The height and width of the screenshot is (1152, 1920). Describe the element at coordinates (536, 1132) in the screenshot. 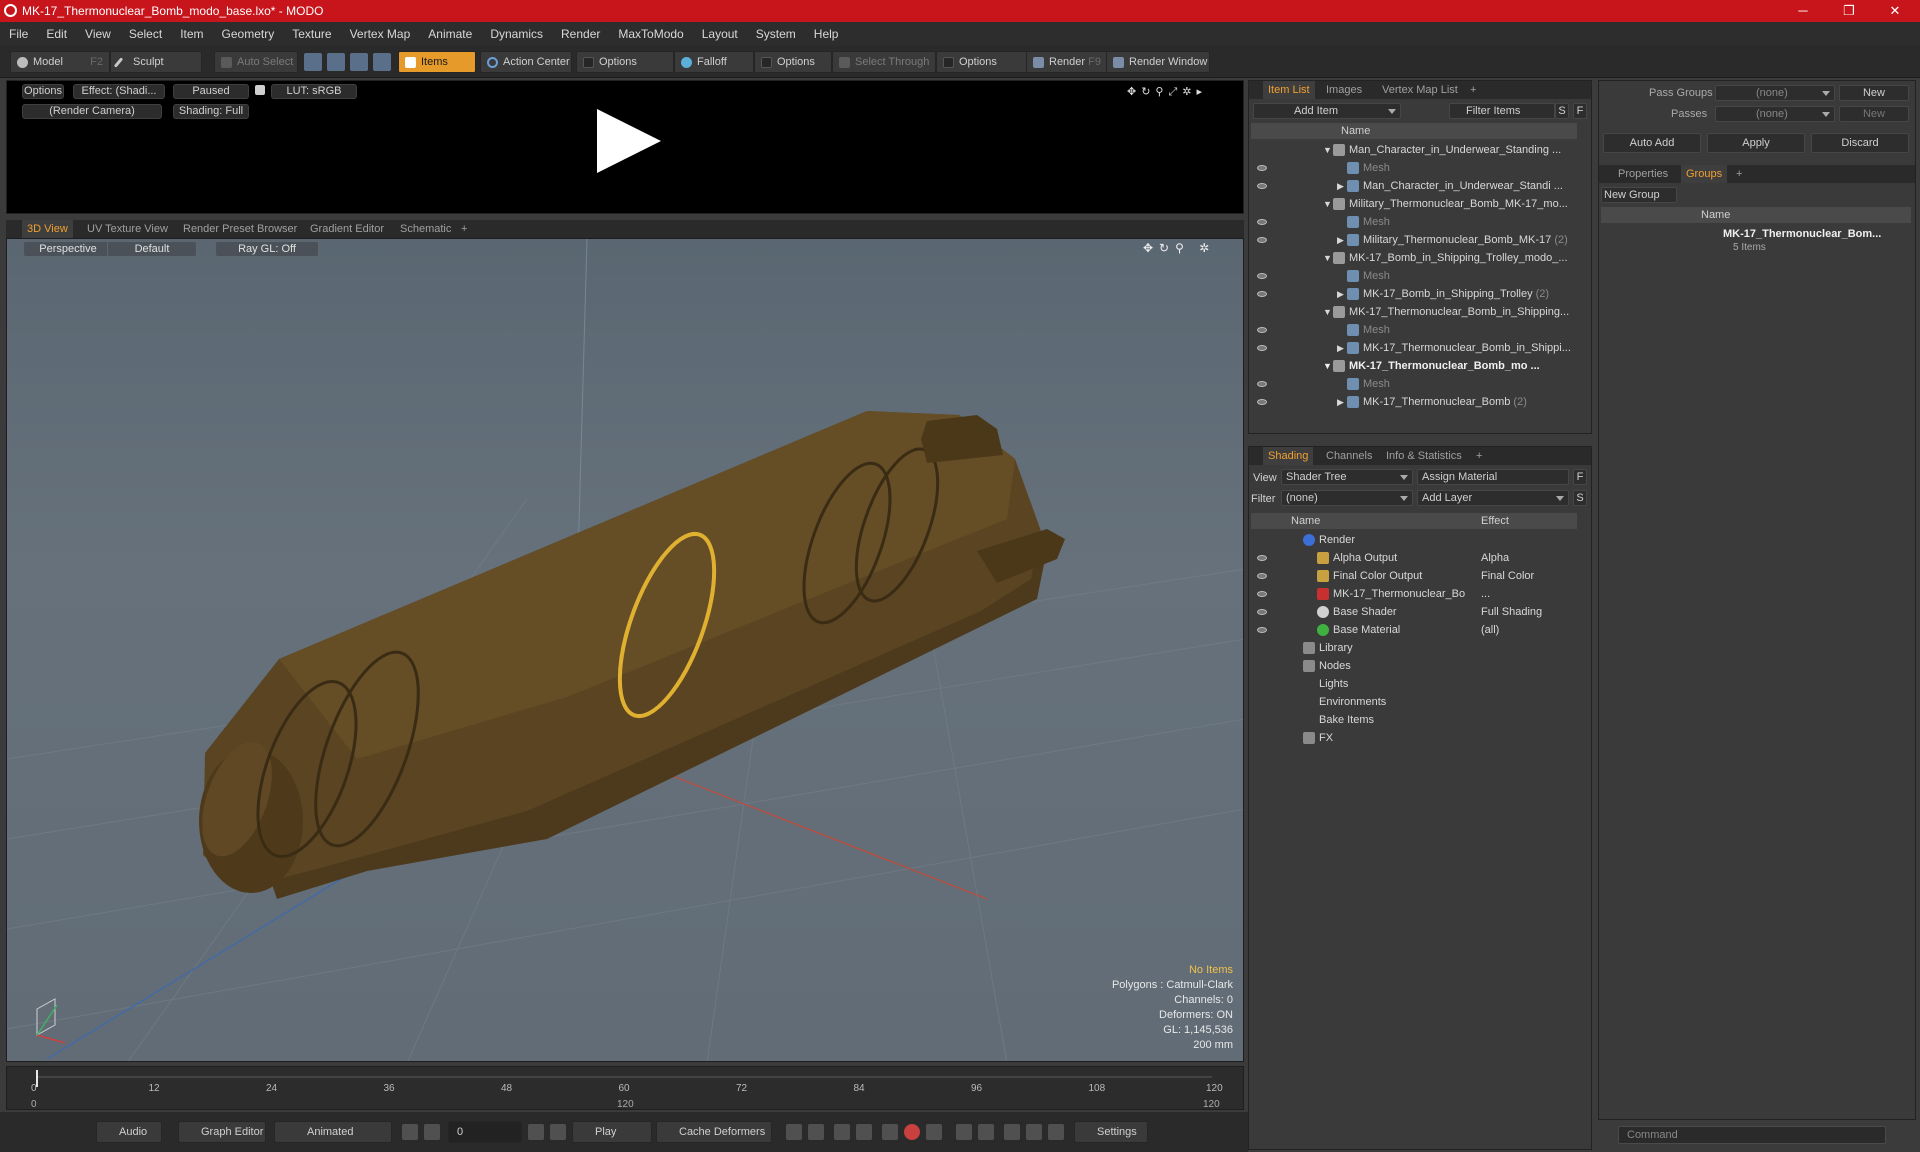

I see `next-key-icon` at that location.